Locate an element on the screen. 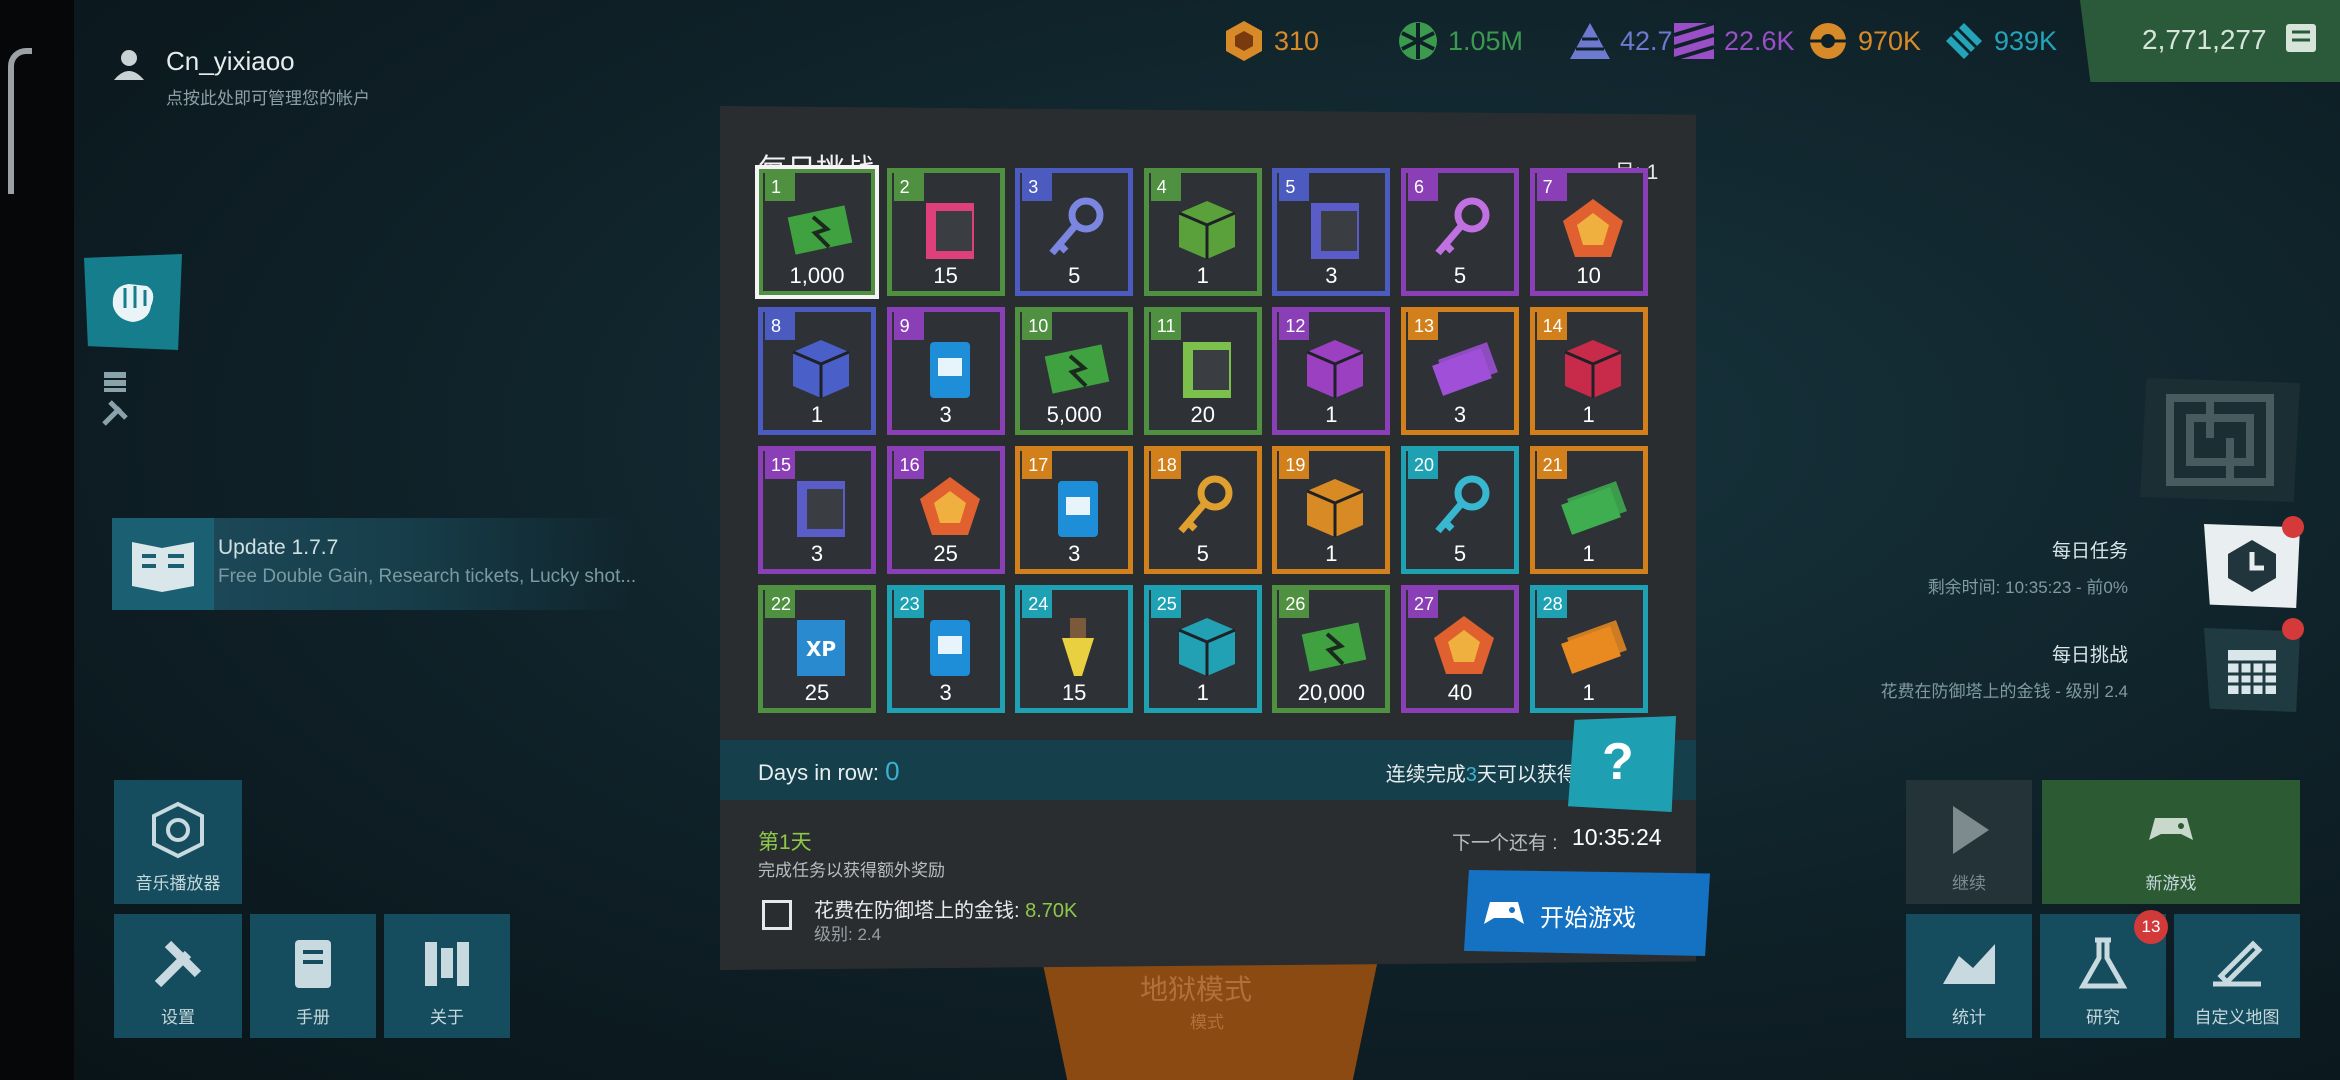  reward-day-number: 7 is located at coordinates (1551, 187).